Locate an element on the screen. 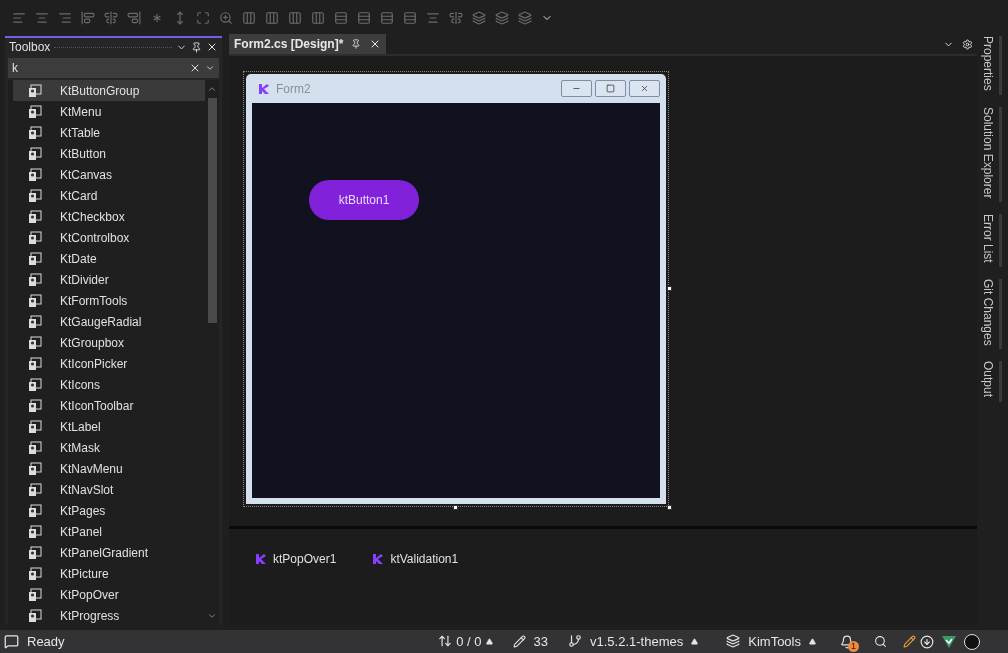 The image size is (1008, 653). toolbox-item: KtIconPicker is located at coordinates (109, 363).